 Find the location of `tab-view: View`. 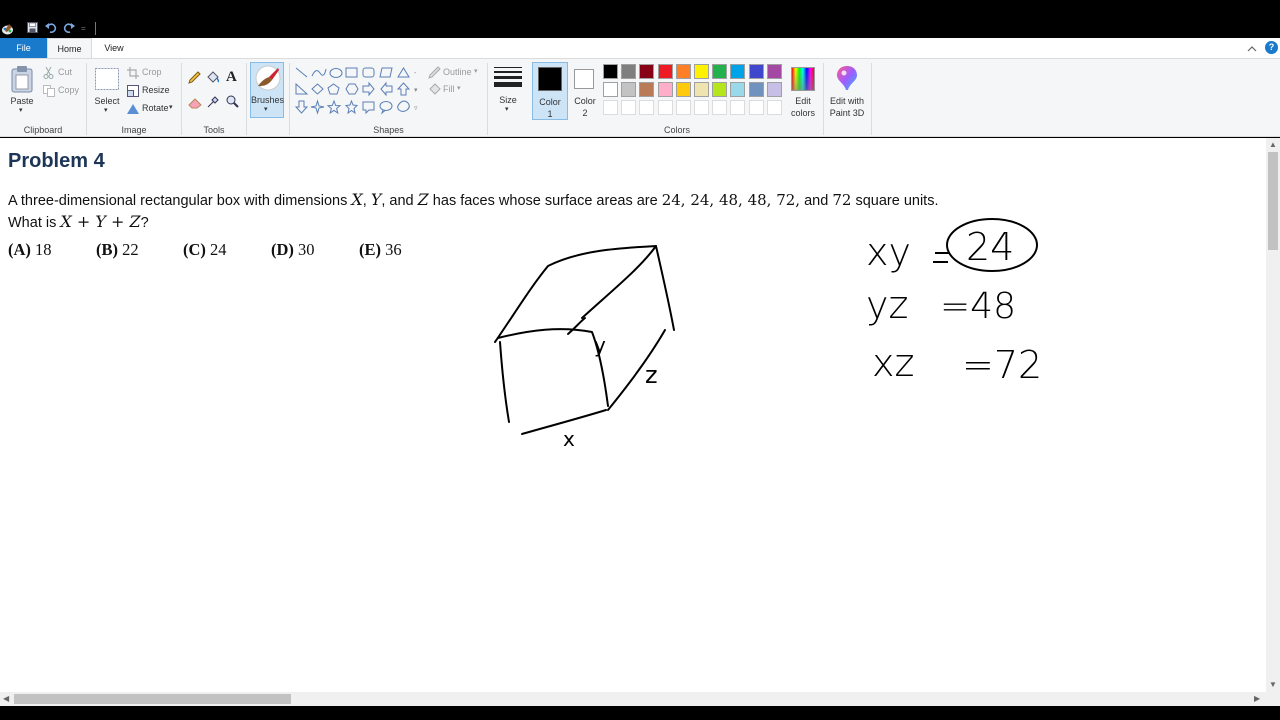

tab-view: View is located at coordinates (114, 48).